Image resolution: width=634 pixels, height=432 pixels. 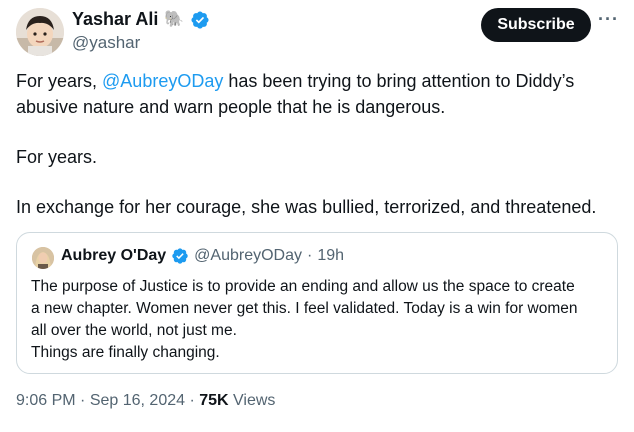 What do you see at coordinates (248, 256) in the screenshot?
I see `quote-author-handle: @AubreyODay` at bounding box center [248, 256].